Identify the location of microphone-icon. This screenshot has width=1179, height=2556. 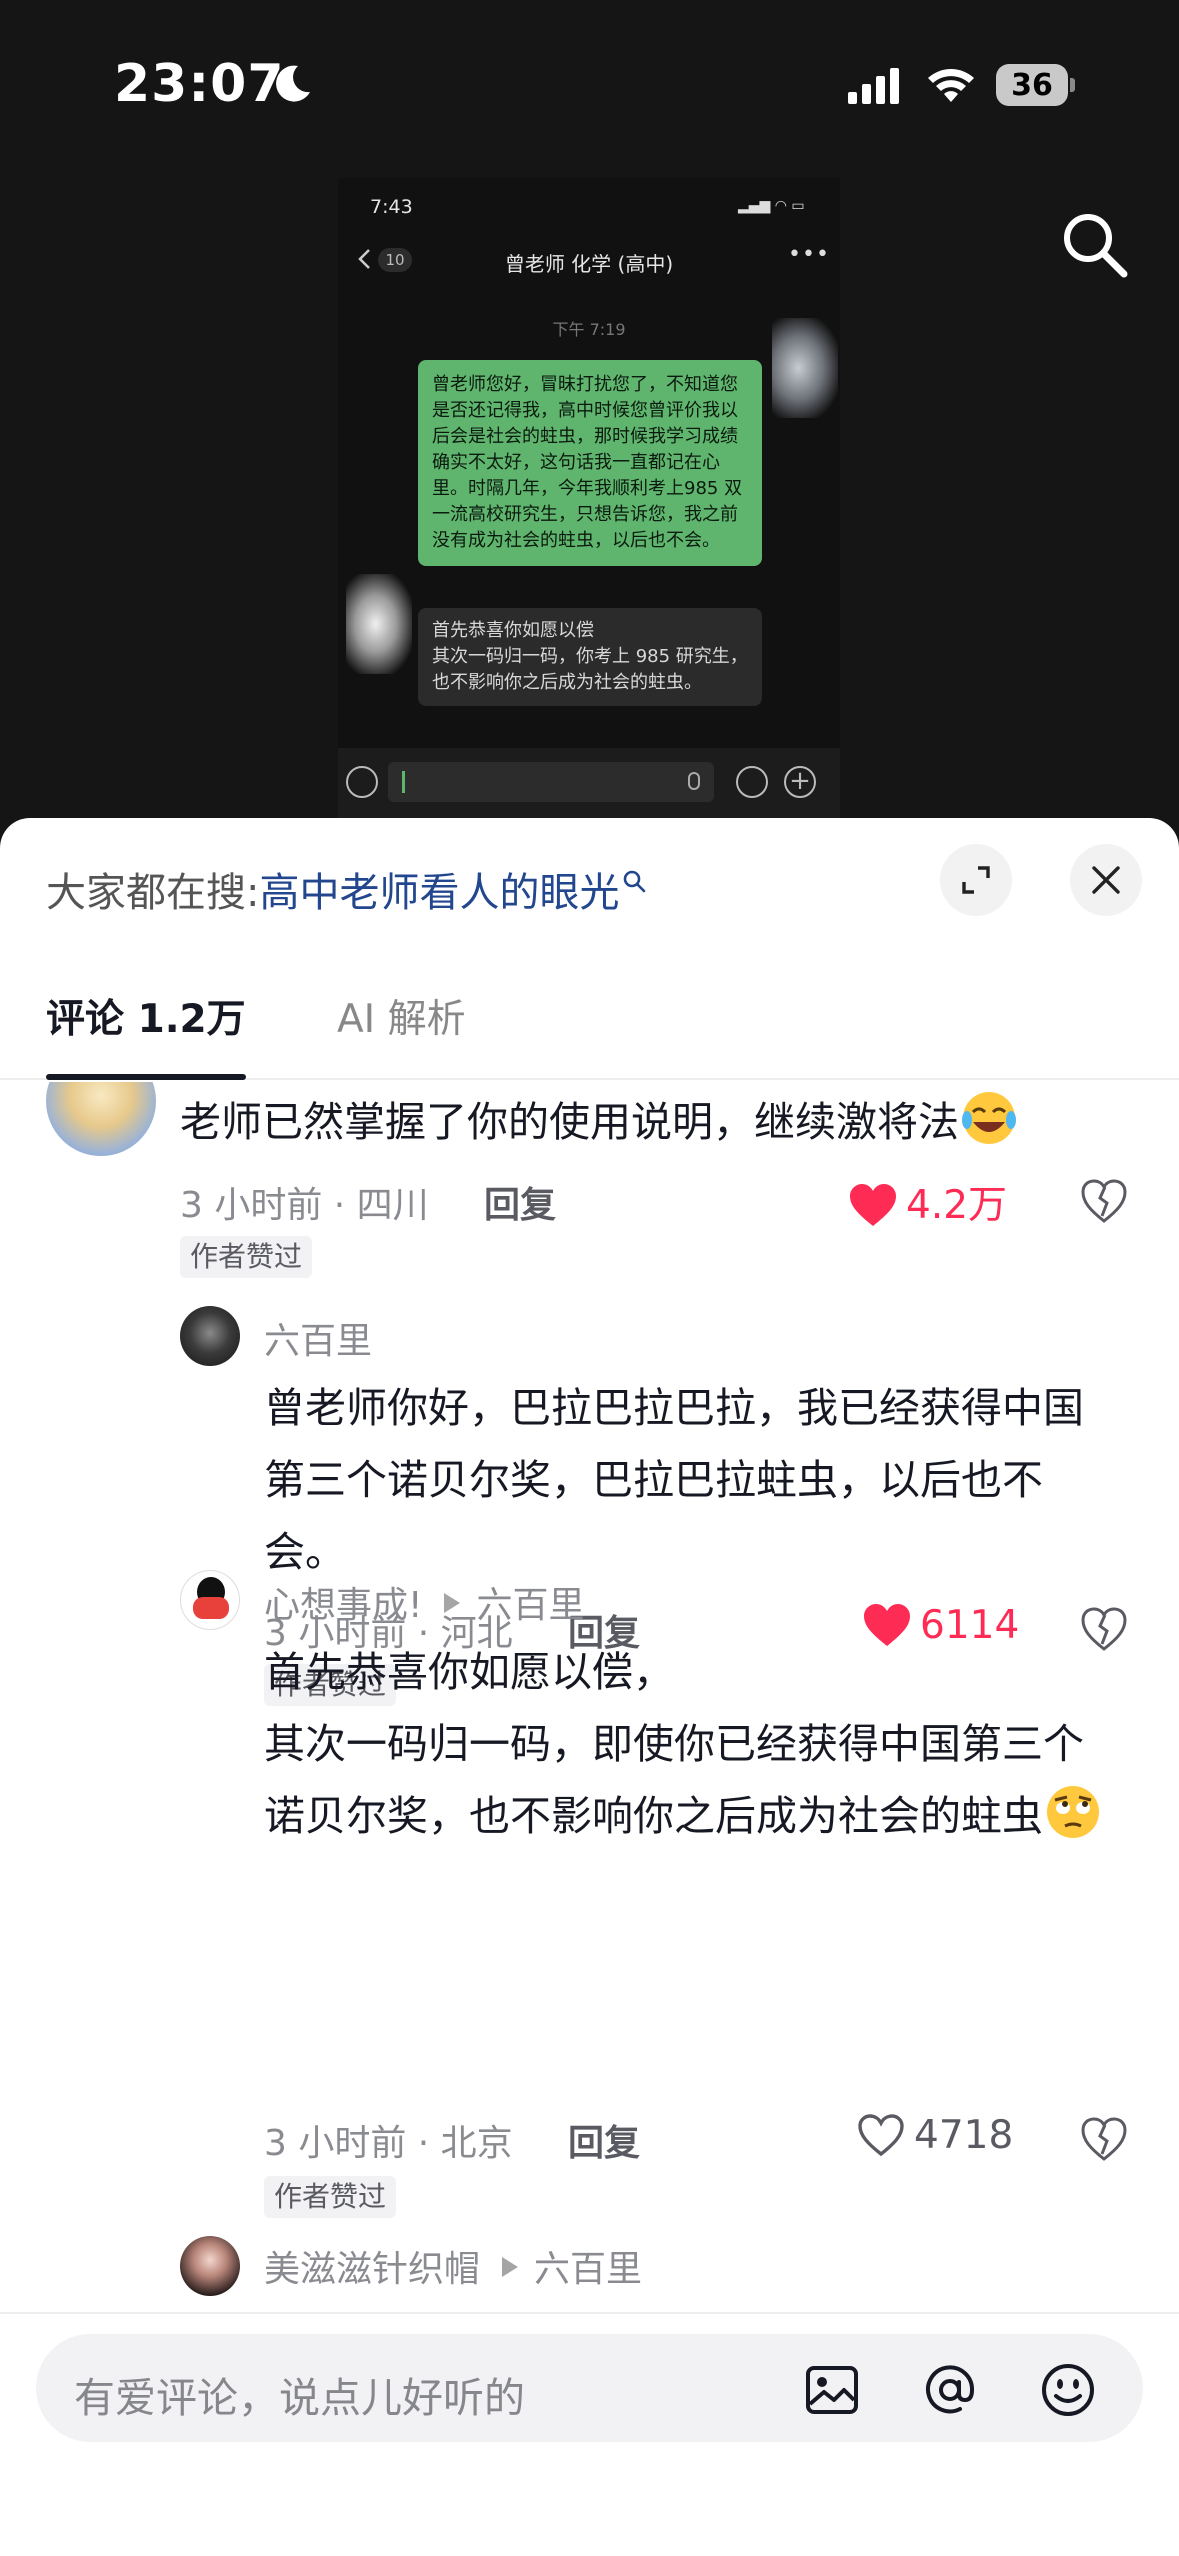
(694, 781).